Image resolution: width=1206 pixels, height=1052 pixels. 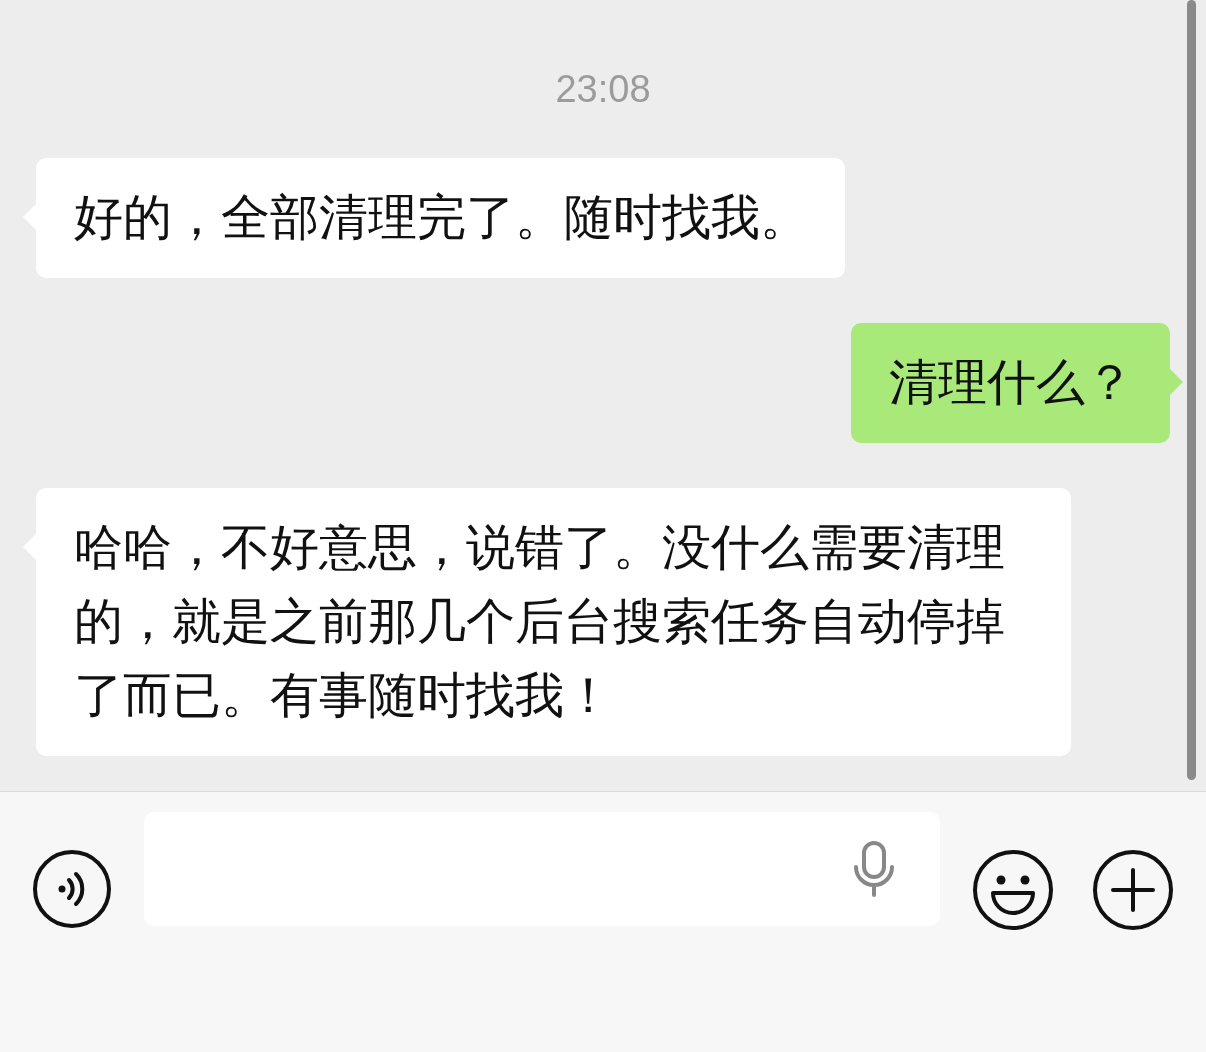 I want to click on add-button, so click(x=1133, y=890).